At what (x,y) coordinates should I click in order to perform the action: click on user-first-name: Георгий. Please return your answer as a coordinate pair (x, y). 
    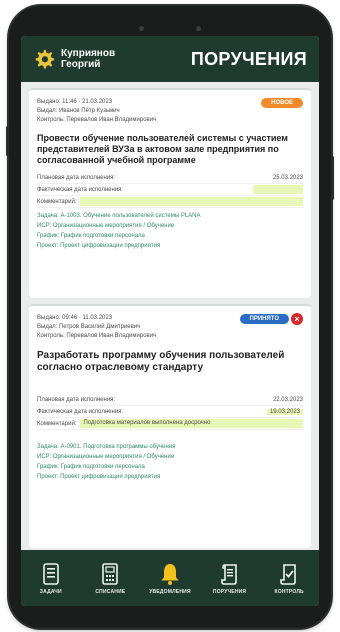
    Looking at the image, I should click on (81, 64).